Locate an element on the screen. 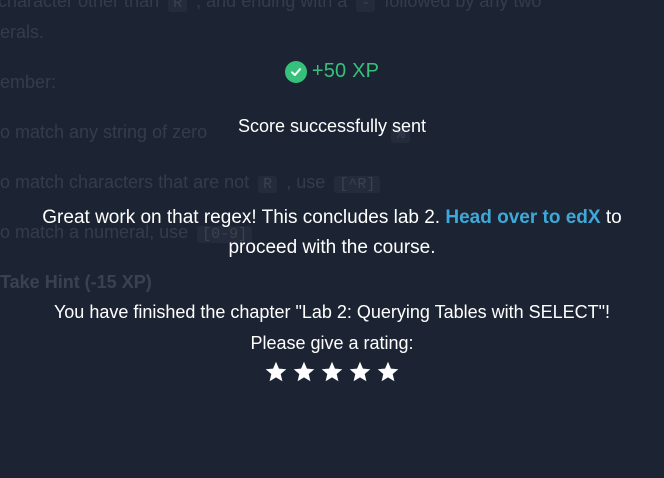  star-rating is located at coordinates (332, 372).